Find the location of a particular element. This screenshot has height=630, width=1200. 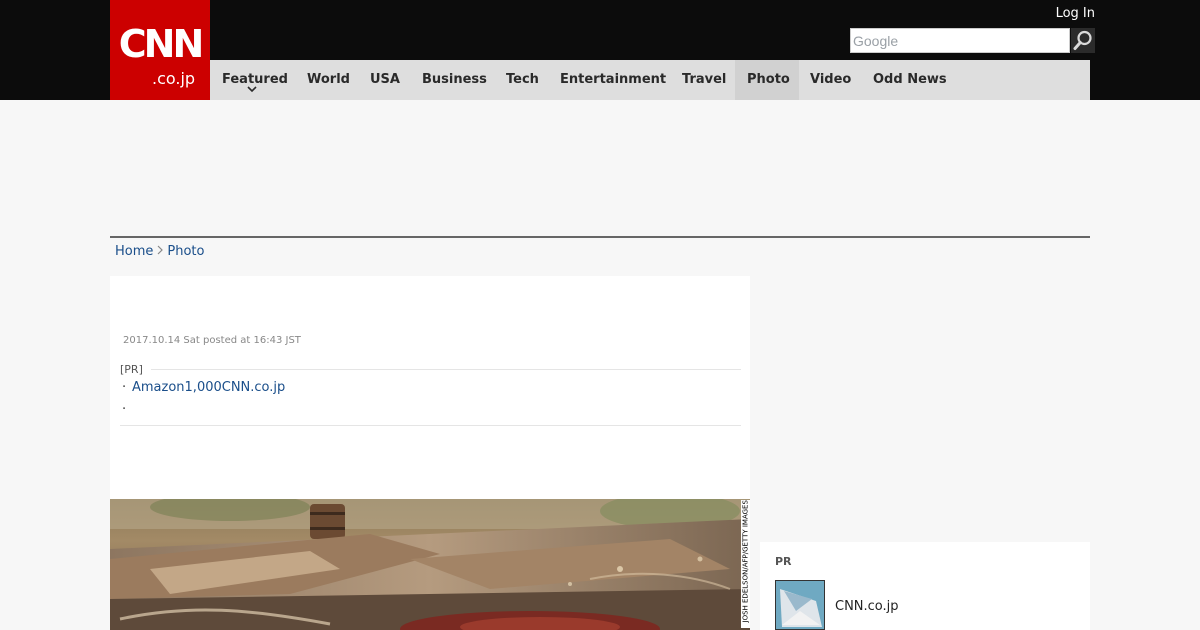

pr-label: [PR] is located at coordinates (135, 370).